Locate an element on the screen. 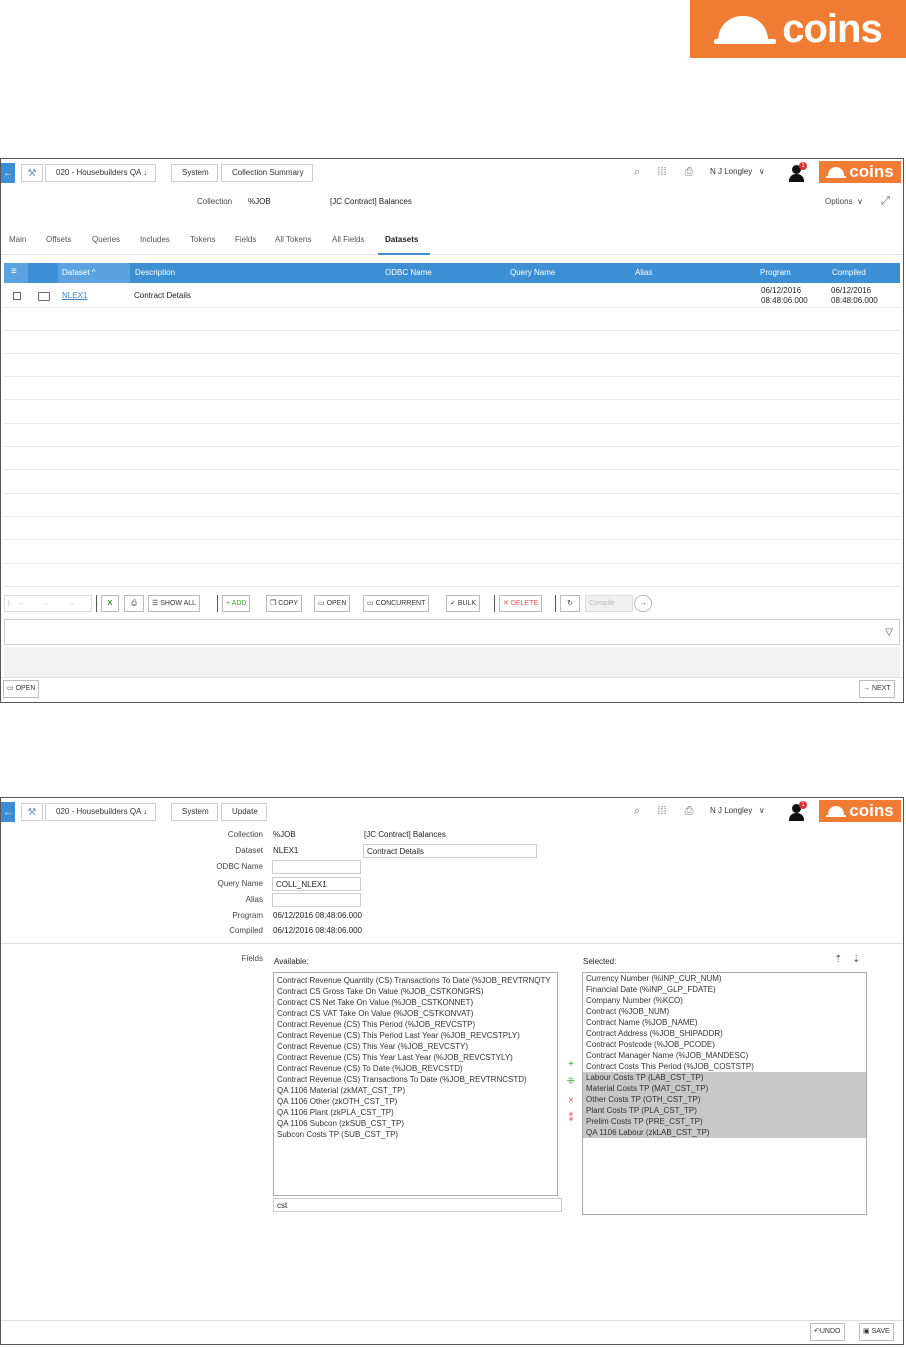 This screenshot has height=1347, width=906. selected-field-item: Company Number (%KCO) is located at coordinates (724, 1000).